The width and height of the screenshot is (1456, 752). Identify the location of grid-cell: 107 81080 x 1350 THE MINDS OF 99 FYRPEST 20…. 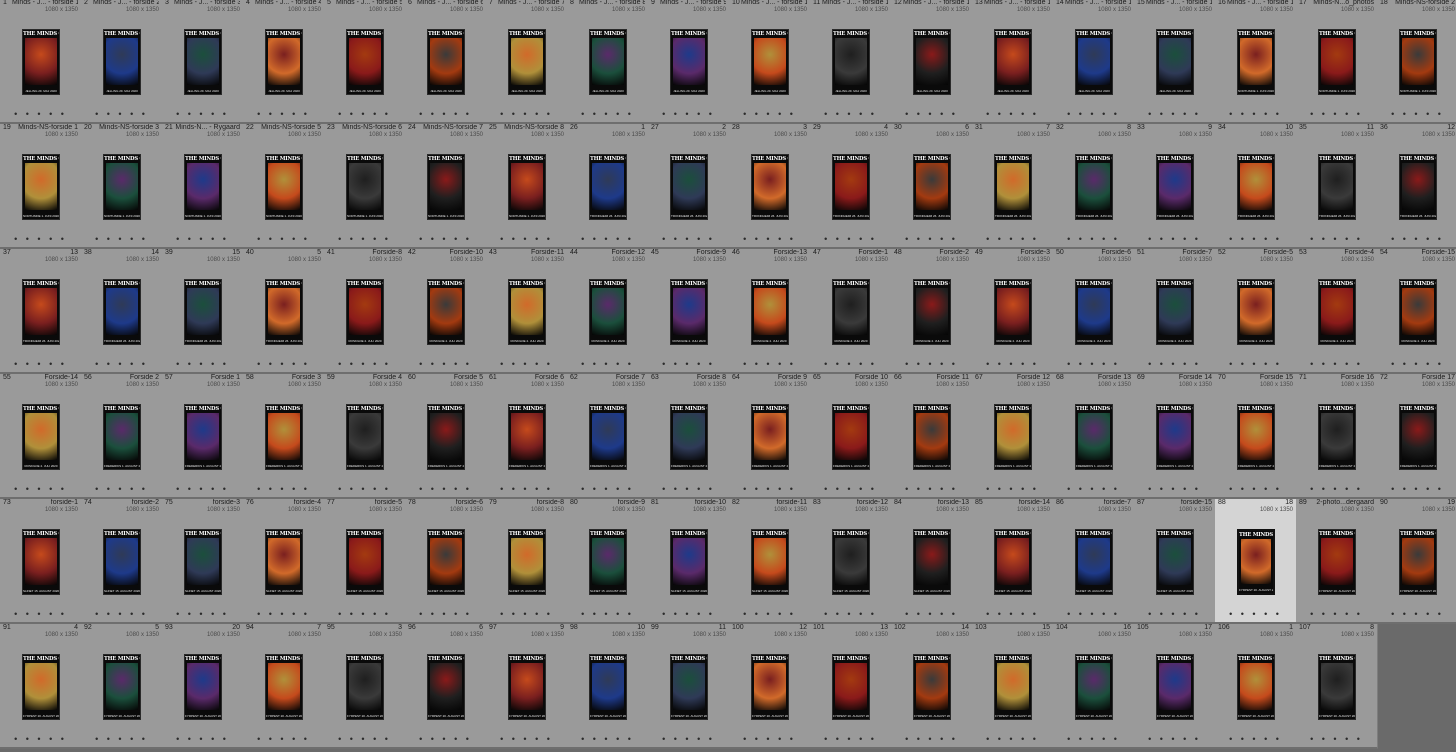
(1337, 686).